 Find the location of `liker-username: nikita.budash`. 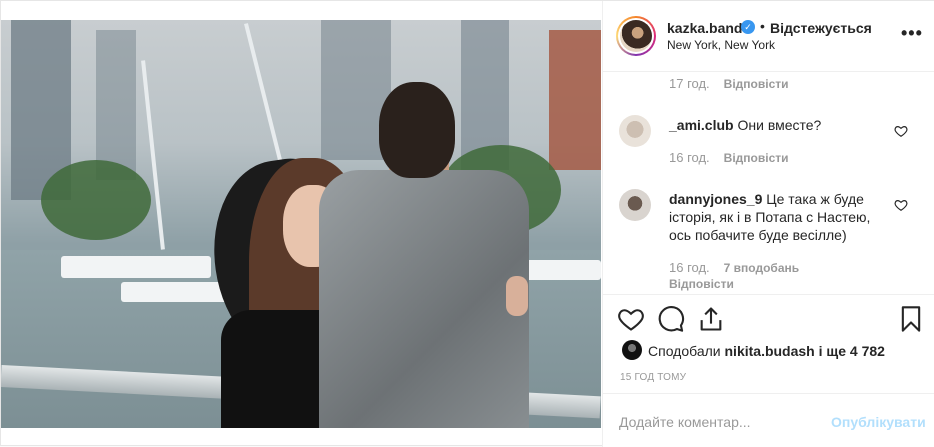

liker-username: nikita.budash is located at coordinates (770, 351).